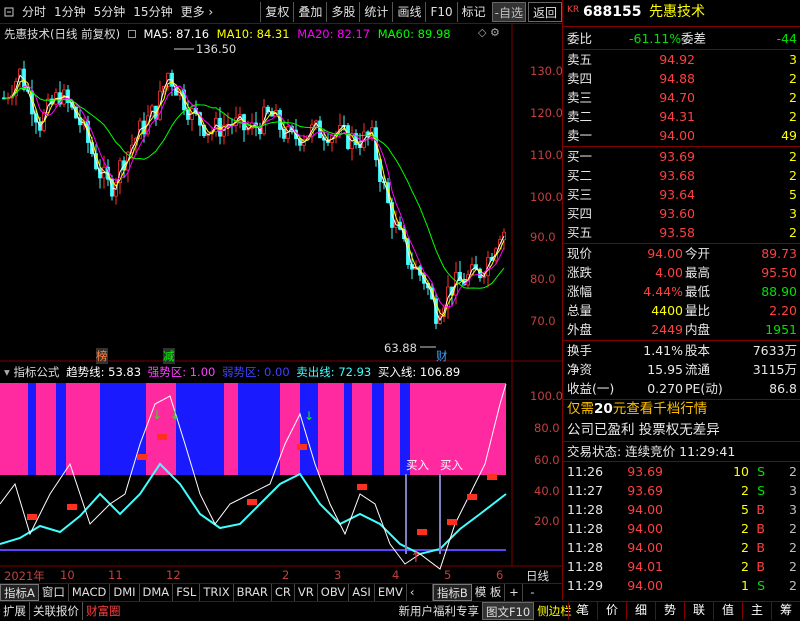 Image resolution: width=800 pixels, height=621 pixels. What do you see at coordinates (681, 175) in the screenshot?
I see `bid-row: 买二 93.68 2` at bounding box center [681, 175].